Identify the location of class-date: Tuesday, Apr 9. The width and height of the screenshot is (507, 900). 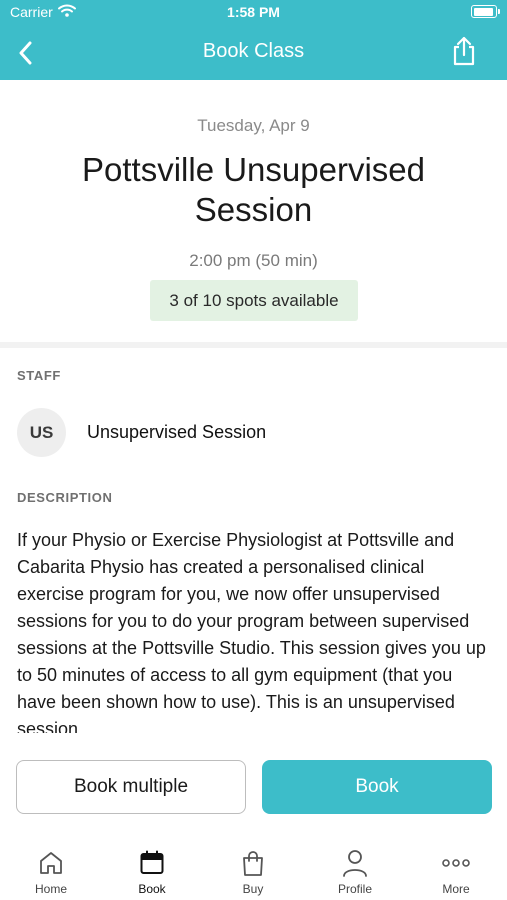
(253, 125).